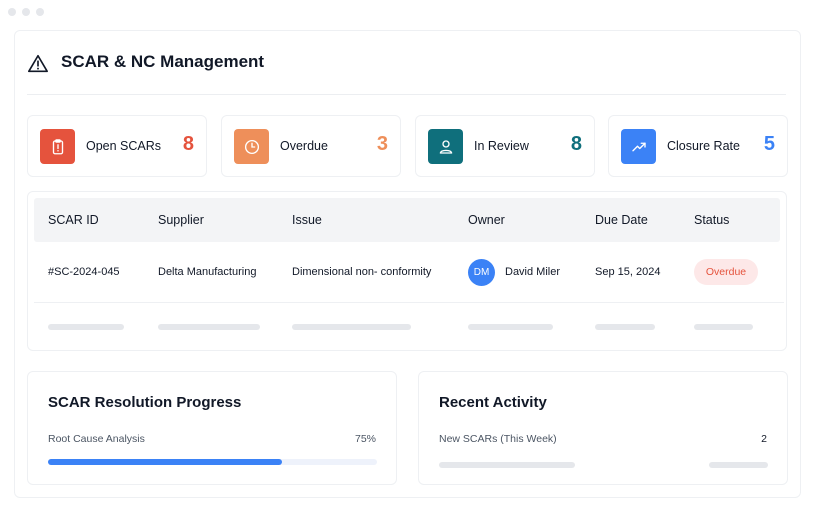  I want to click on column-header-due-date: Due Date, so click(621, 220).